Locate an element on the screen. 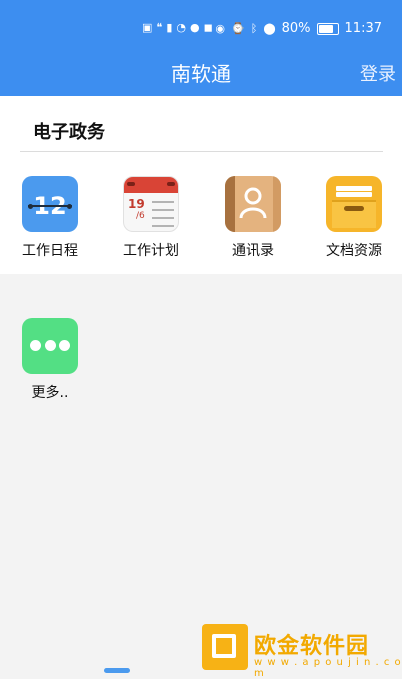 The width and height of the screenshot is (402, 679). page-title: 南软通 is located at coordinates (201, 74).